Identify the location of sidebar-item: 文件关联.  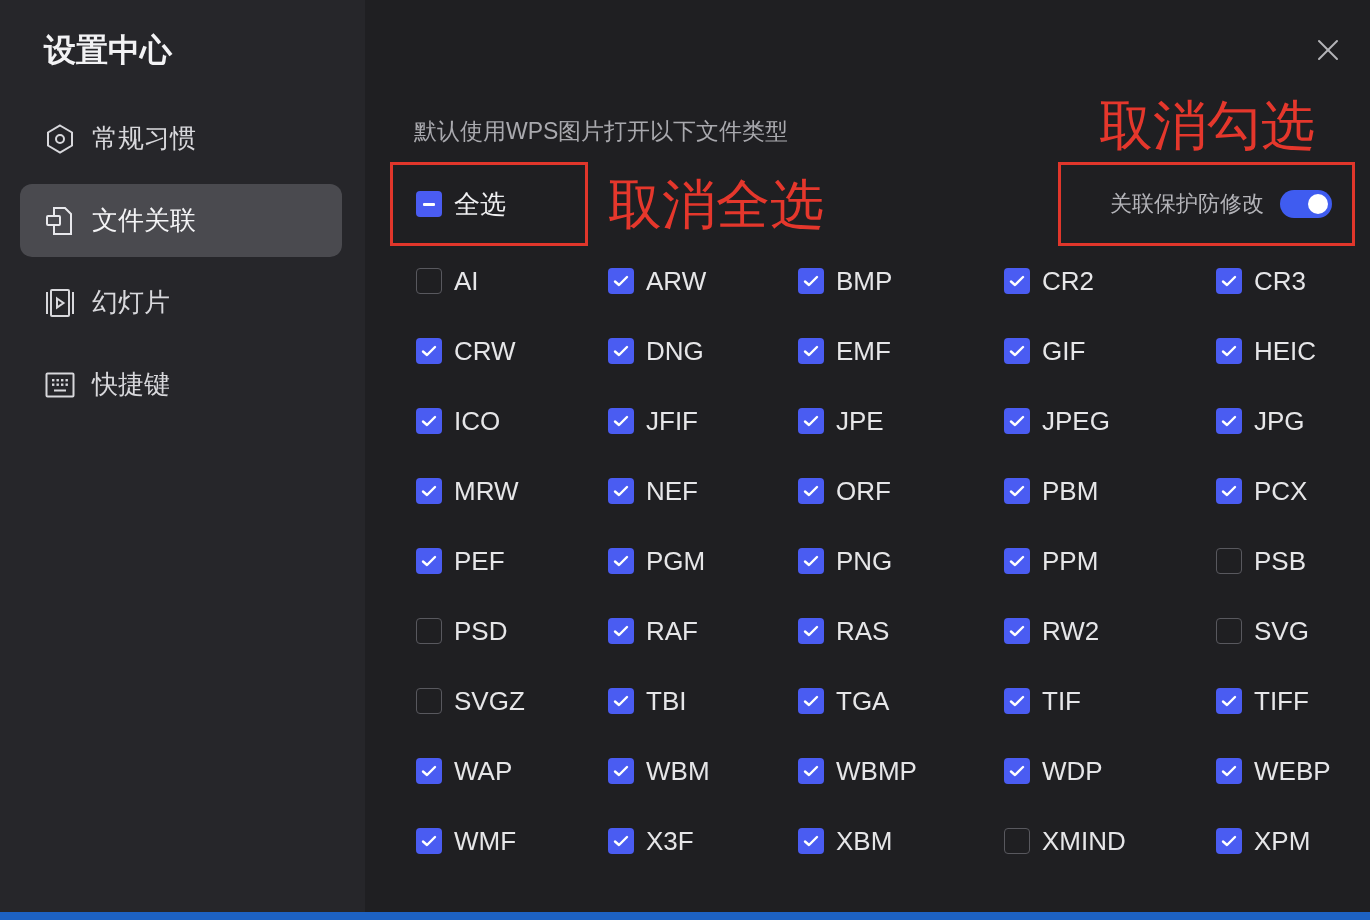
(181, 220).